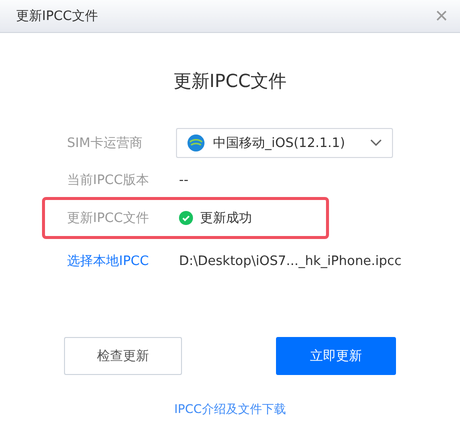  Describe the element at coordinates (108, 218) in the screenshot. I see `field-label: 更新IPCC文件` at that location.